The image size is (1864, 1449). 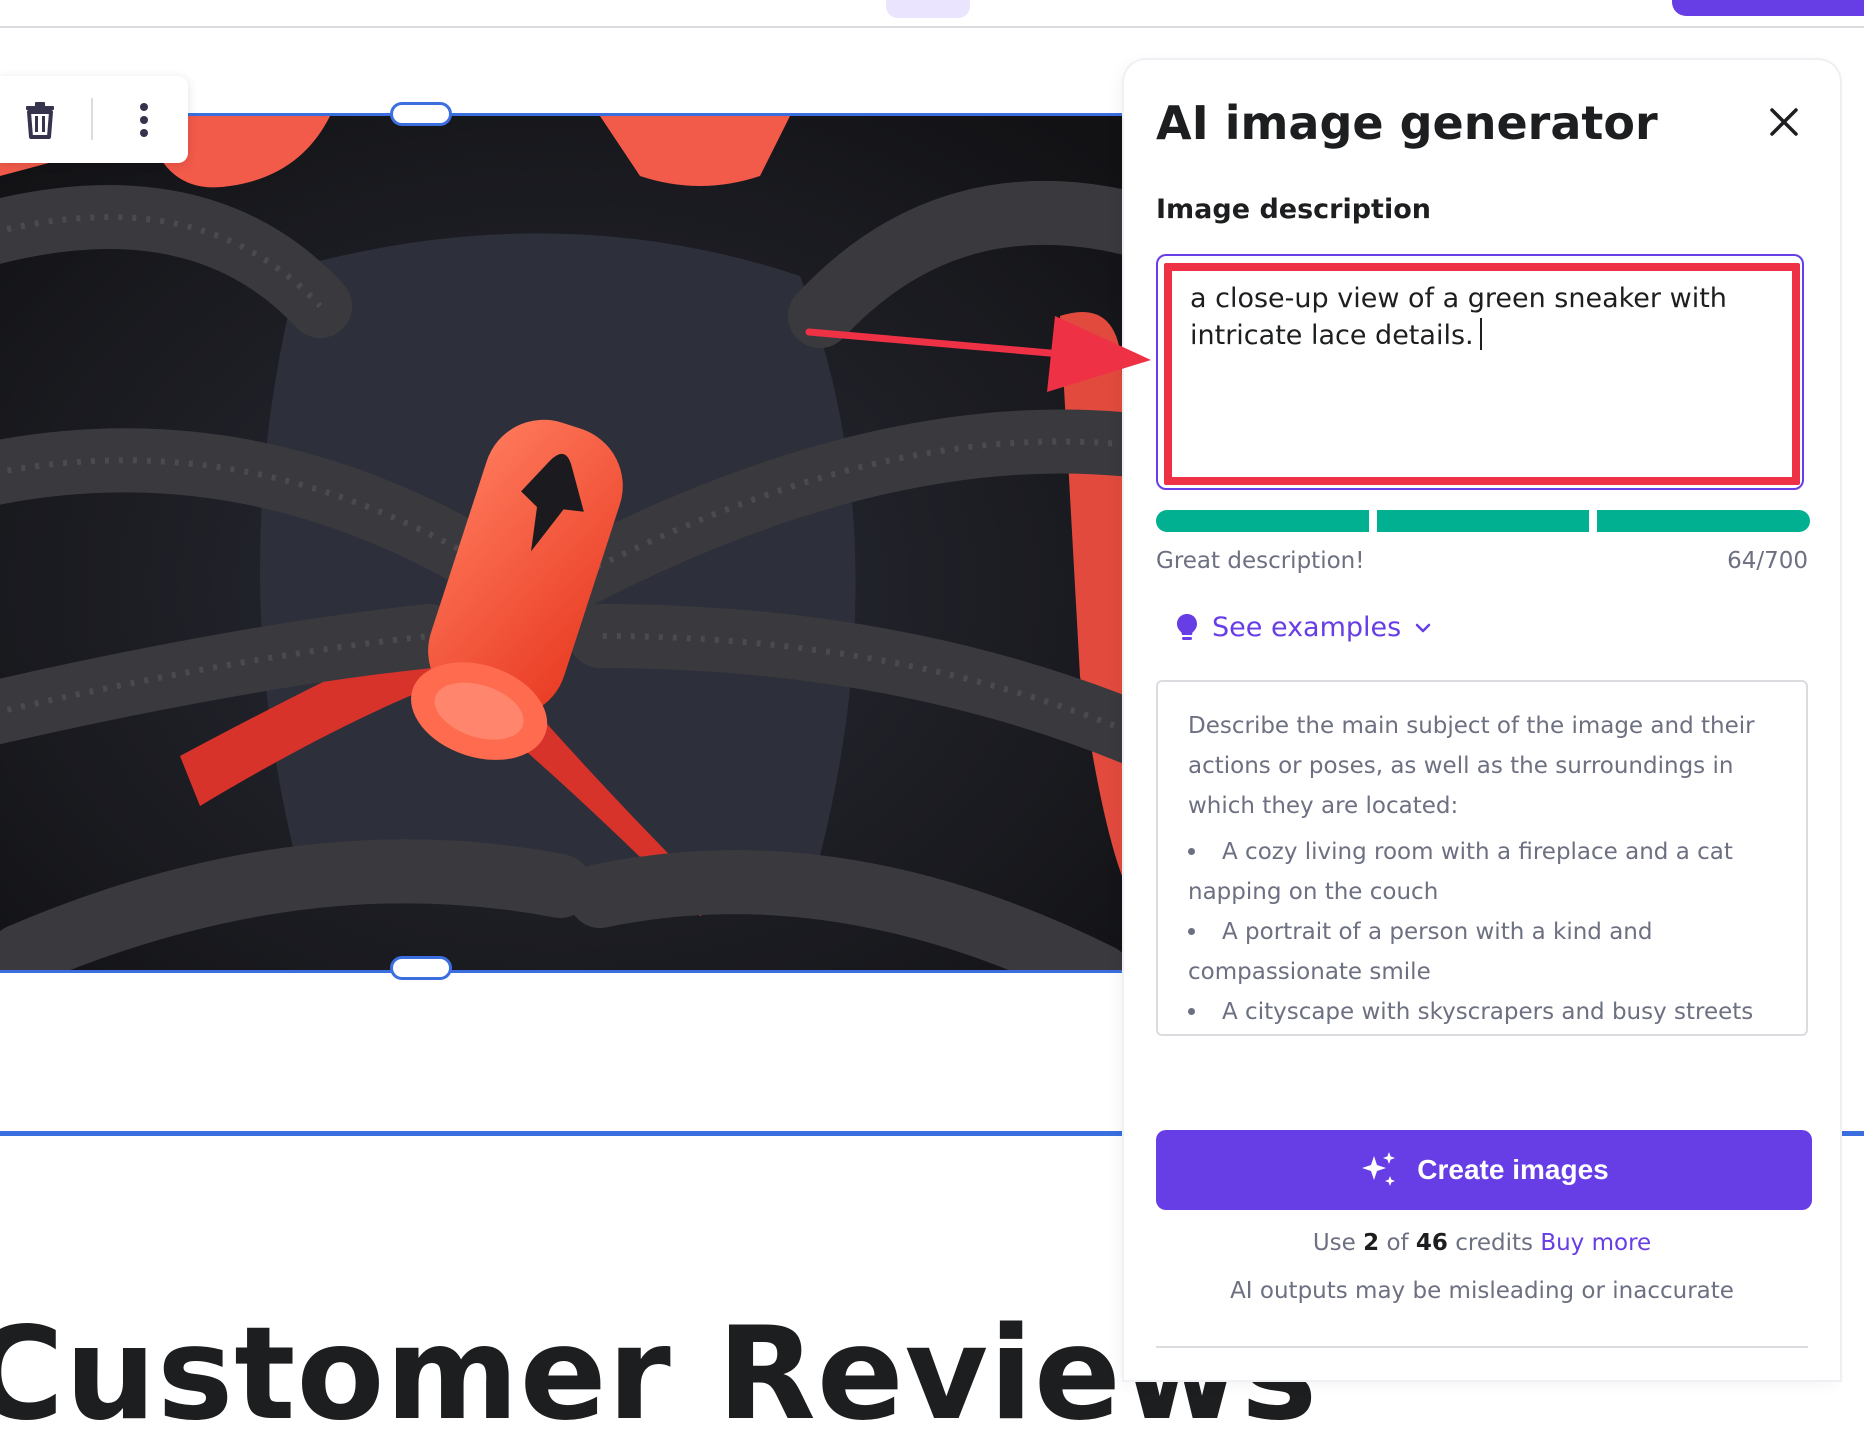 I want to click on trash-icon, so click(x=40, y=120).